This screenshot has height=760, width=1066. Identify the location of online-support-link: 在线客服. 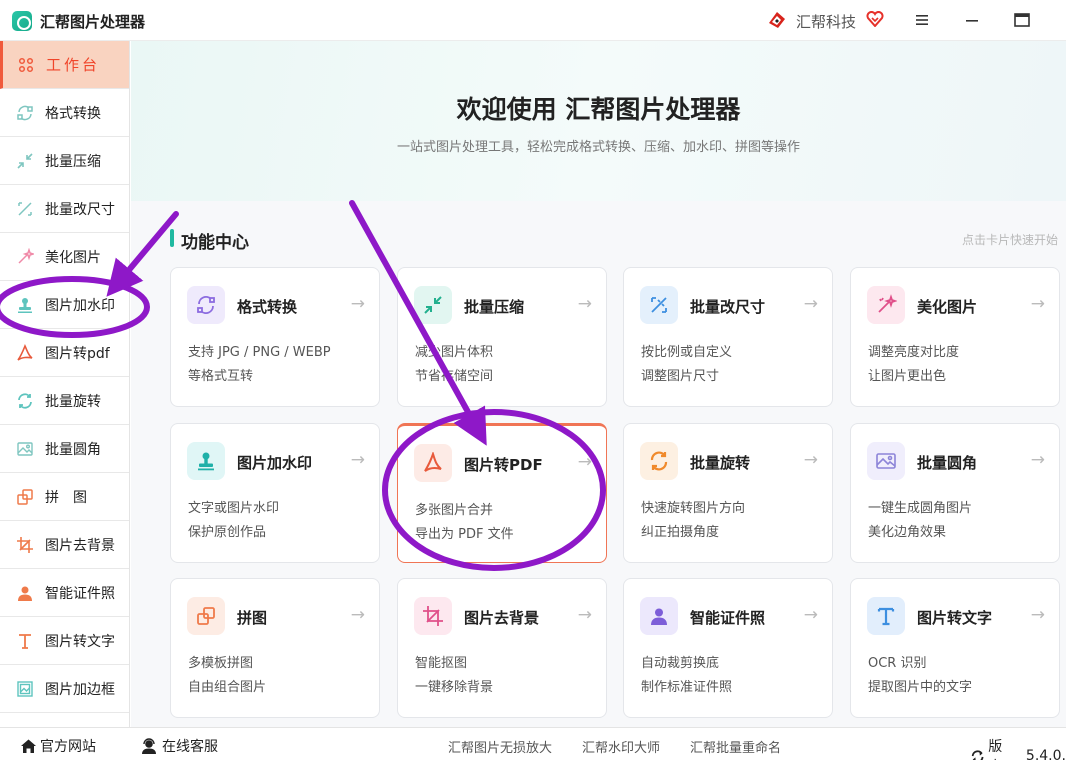
(179, 746).